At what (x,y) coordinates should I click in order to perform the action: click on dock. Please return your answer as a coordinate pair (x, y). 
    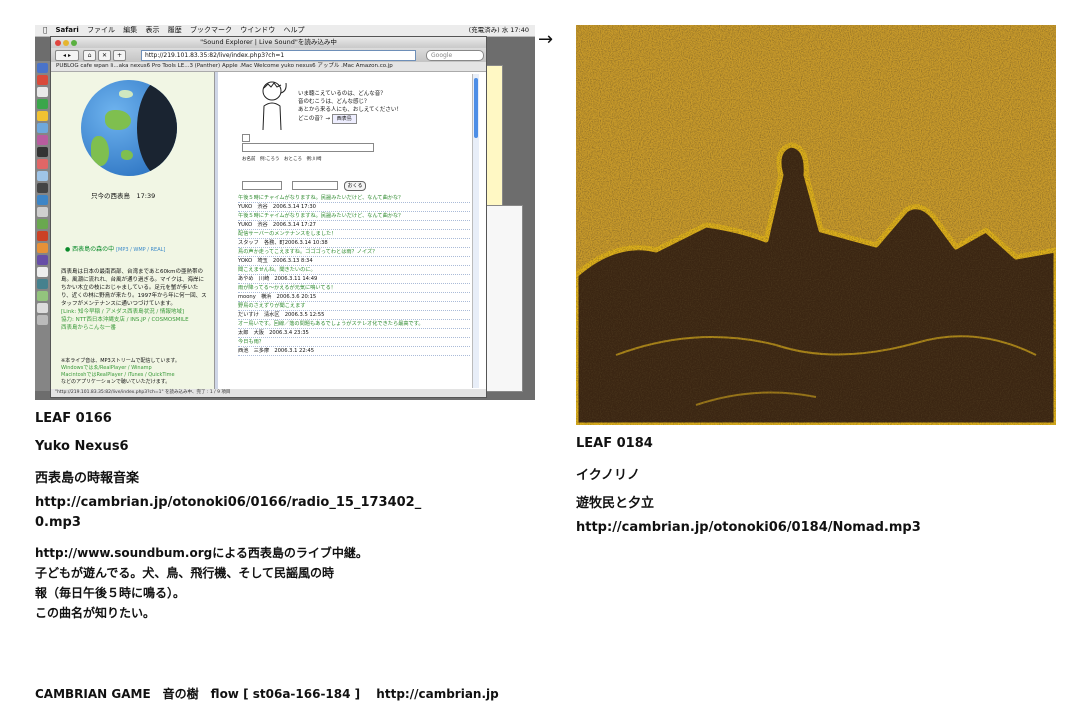
    Looking at the image, I should click on (42, 226).